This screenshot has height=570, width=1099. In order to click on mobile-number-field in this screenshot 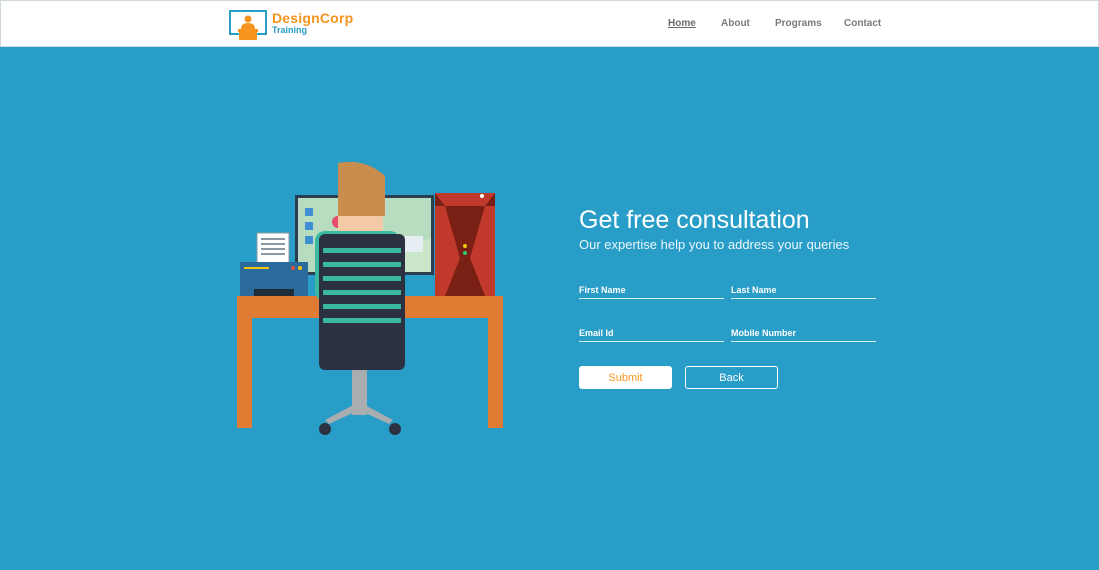, I will do `click(803, 333)`.